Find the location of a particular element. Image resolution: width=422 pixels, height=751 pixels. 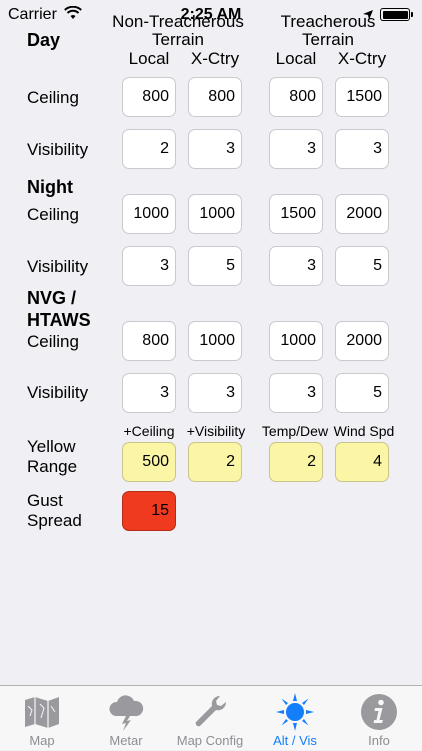

night-visibility-xctry-nt: 5 is located at coordinates (215, 266).